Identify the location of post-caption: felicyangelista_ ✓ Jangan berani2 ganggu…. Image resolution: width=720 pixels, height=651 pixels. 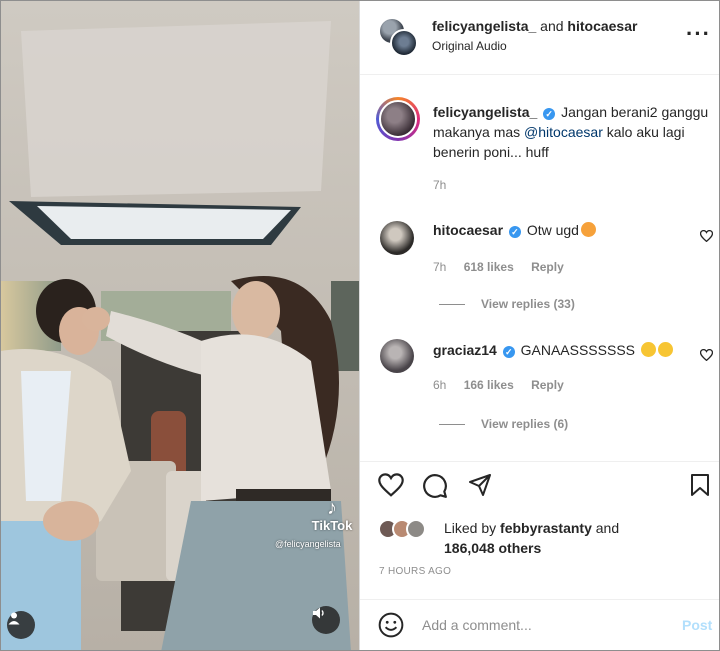
(573, 132).